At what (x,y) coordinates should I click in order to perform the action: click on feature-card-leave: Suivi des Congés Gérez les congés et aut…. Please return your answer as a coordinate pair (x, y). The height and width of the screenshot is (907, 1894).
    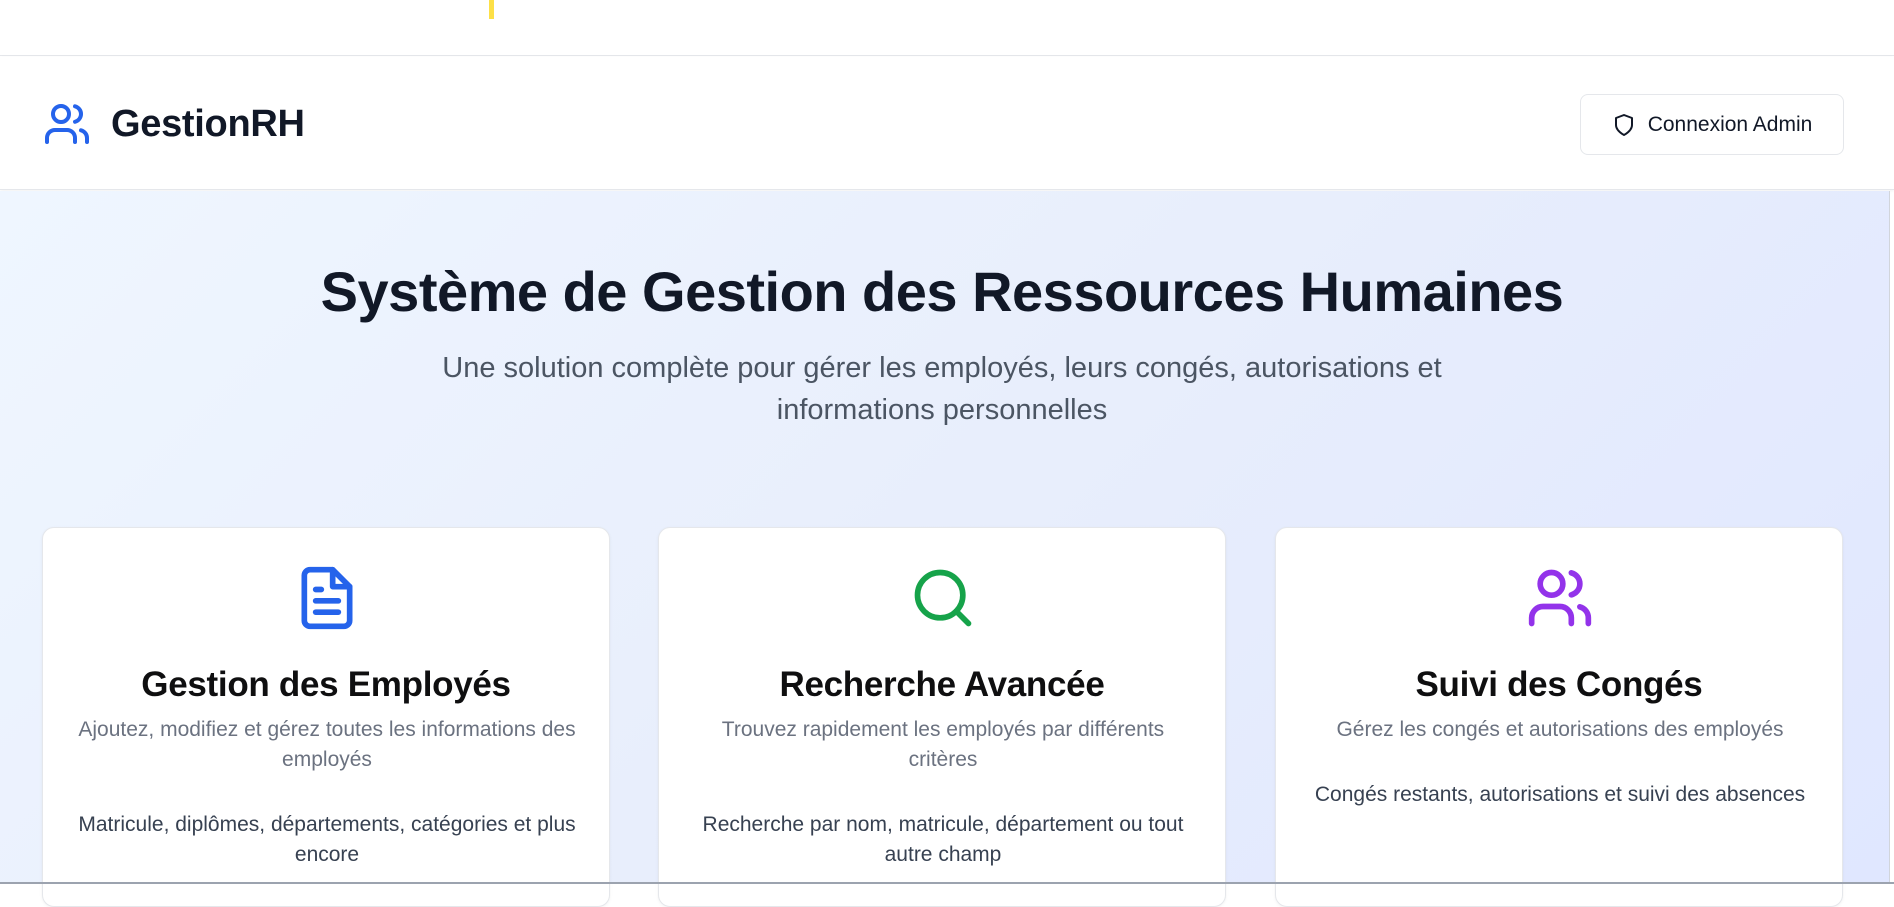
    Looking at the image, I should click on (1559, 717).